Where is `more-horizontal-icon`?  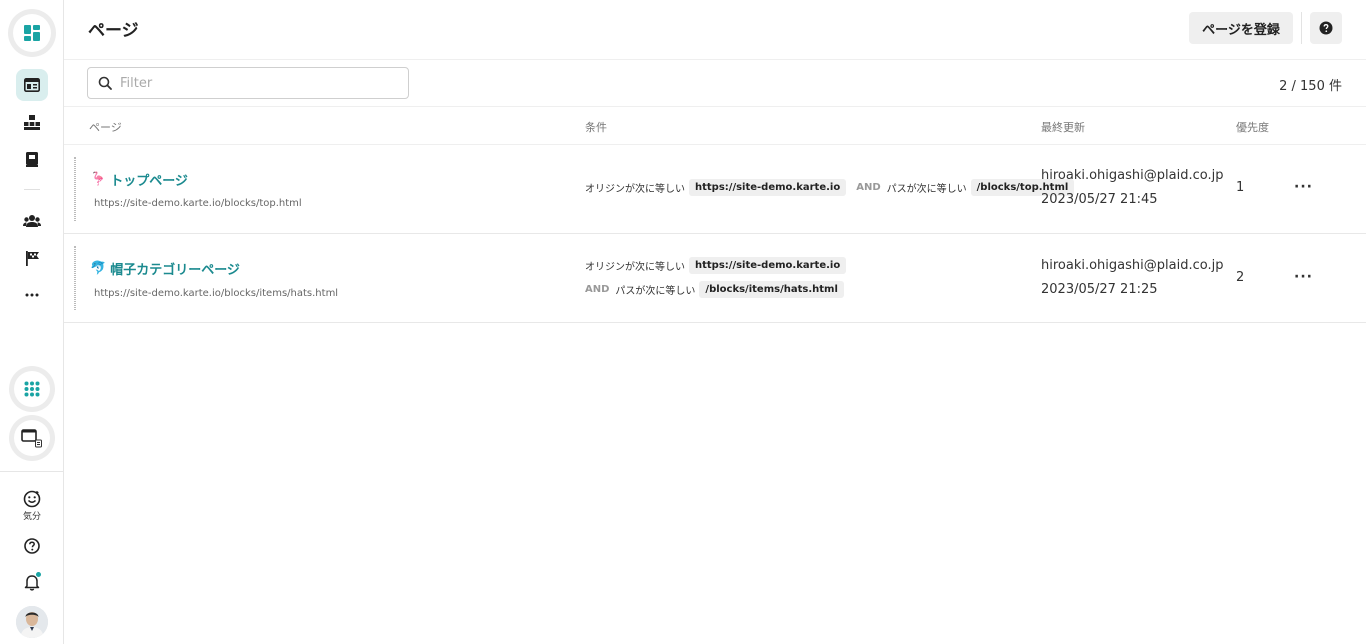 more-horizontal-icon is located at coordinates (32, 295).